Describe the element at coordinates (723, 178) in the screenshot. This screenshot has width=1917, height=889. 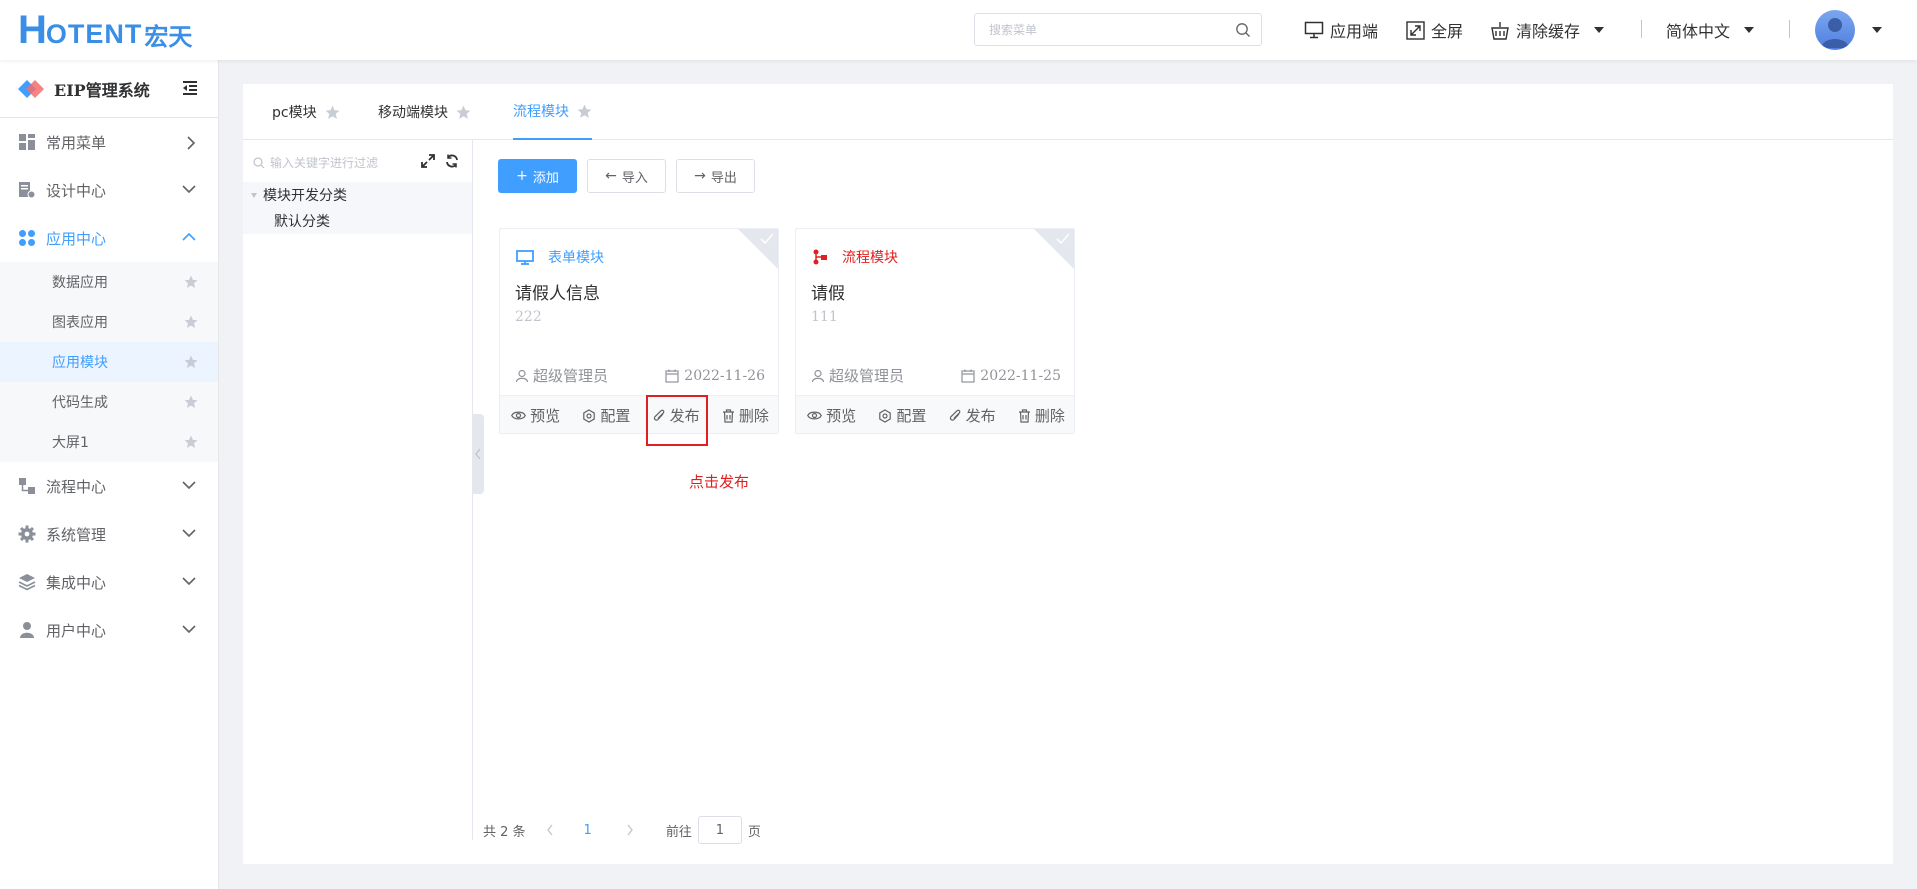
I see `export-label: 导出` at that location.